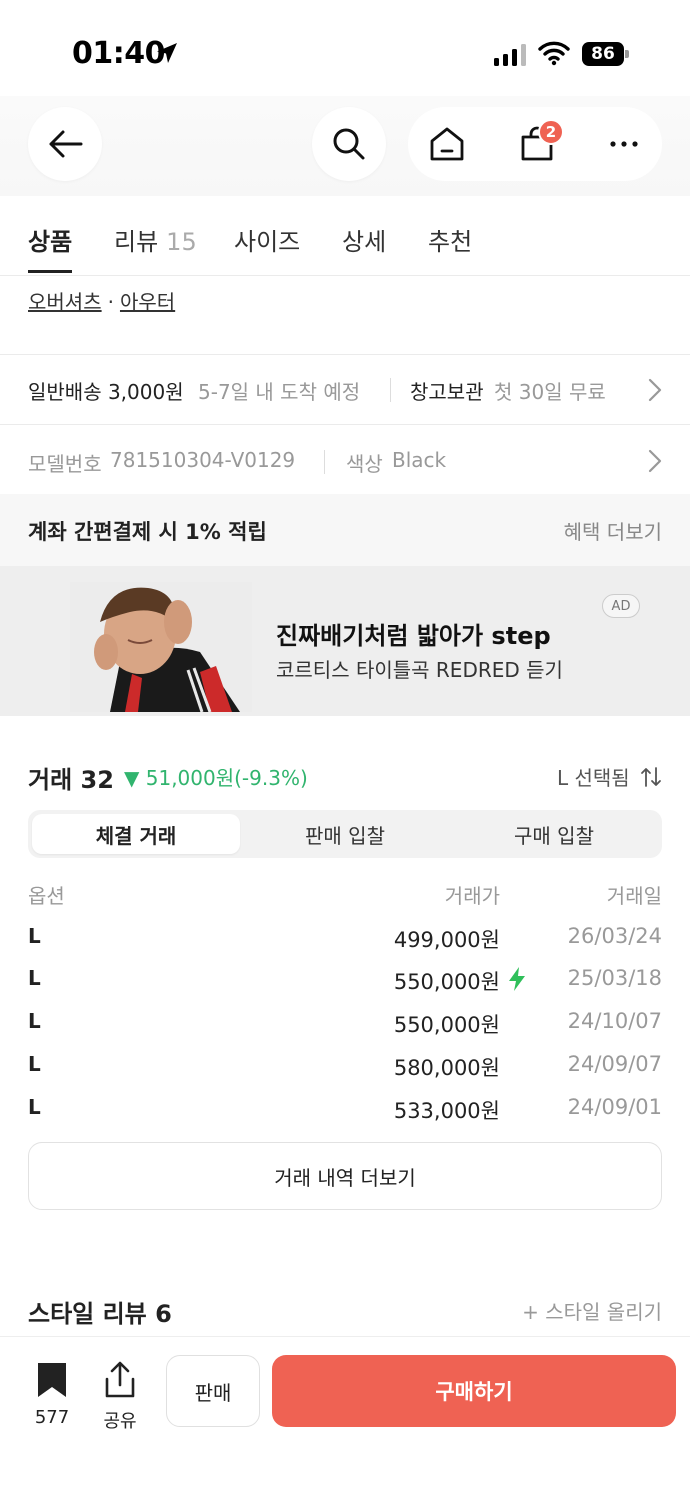 This screenshot has height=1500, width=690. Describe the element at coordinates (203, 460) in the screenshot. I see `model-number: 781510304-V0129` at that location.